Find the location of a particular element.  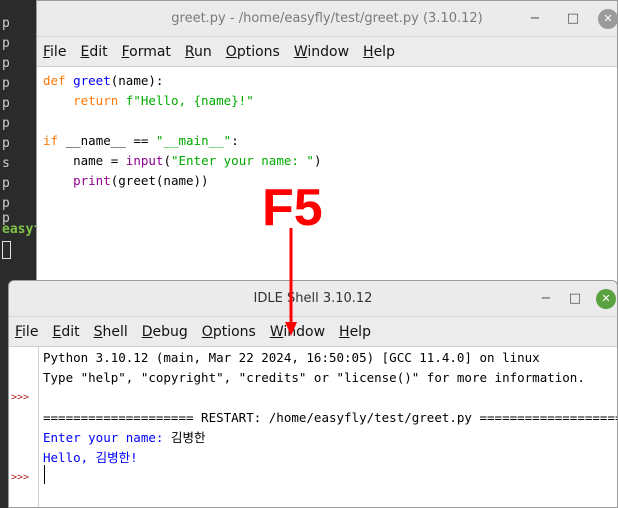

f5-annotation-arrow-icon is located at coordinates (291, 282).